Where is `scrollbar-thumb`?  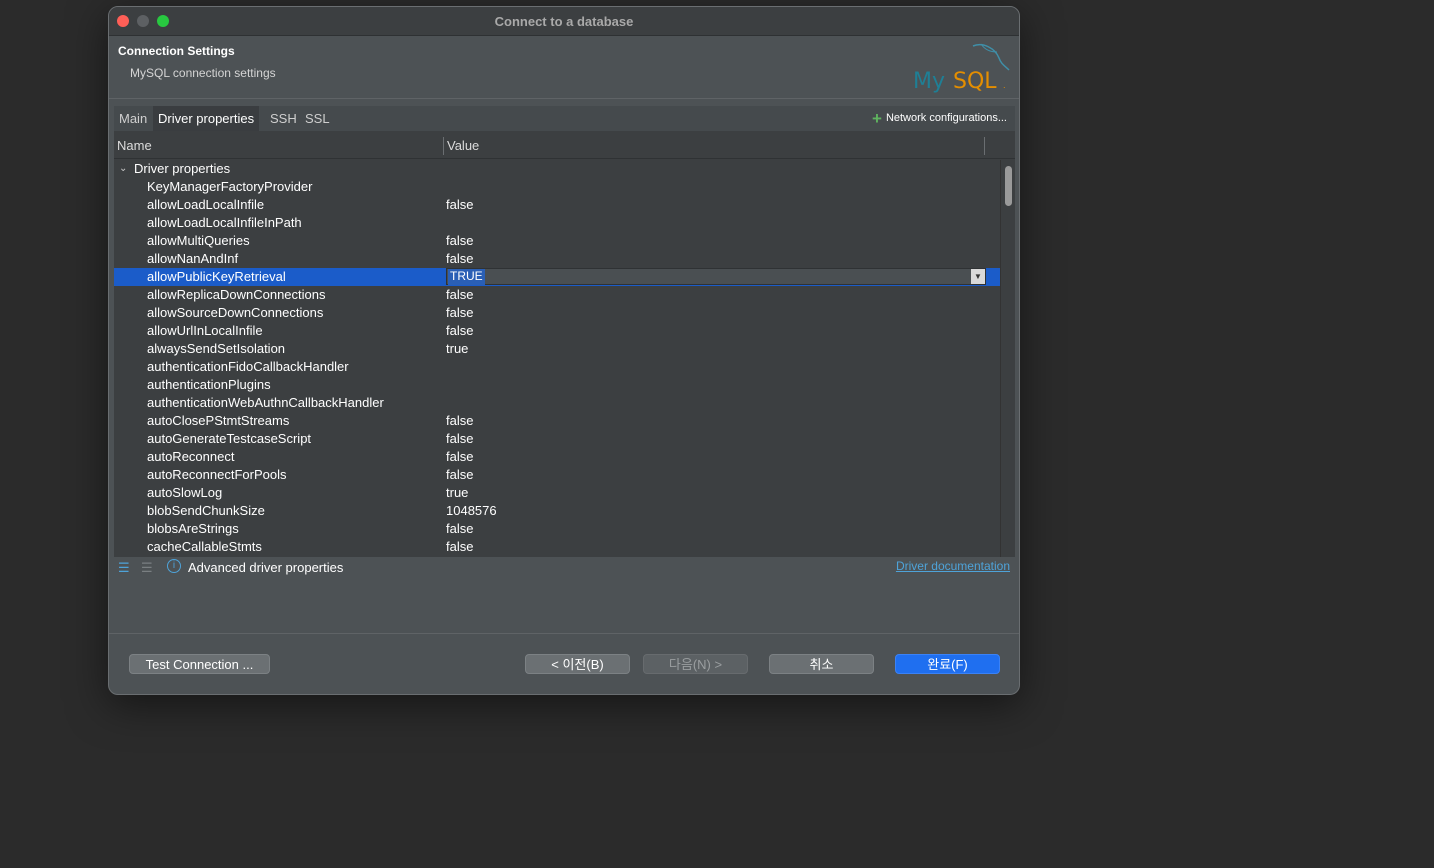 scrollbar-thumb is located at coordinates (1008, 186).